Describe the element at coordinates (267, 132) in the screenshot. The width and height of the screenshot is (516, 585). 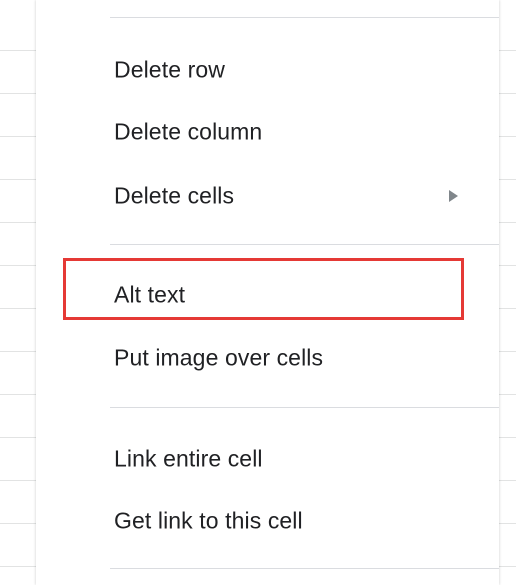
I see `menu-item-delete-column: Delete column` at that location.